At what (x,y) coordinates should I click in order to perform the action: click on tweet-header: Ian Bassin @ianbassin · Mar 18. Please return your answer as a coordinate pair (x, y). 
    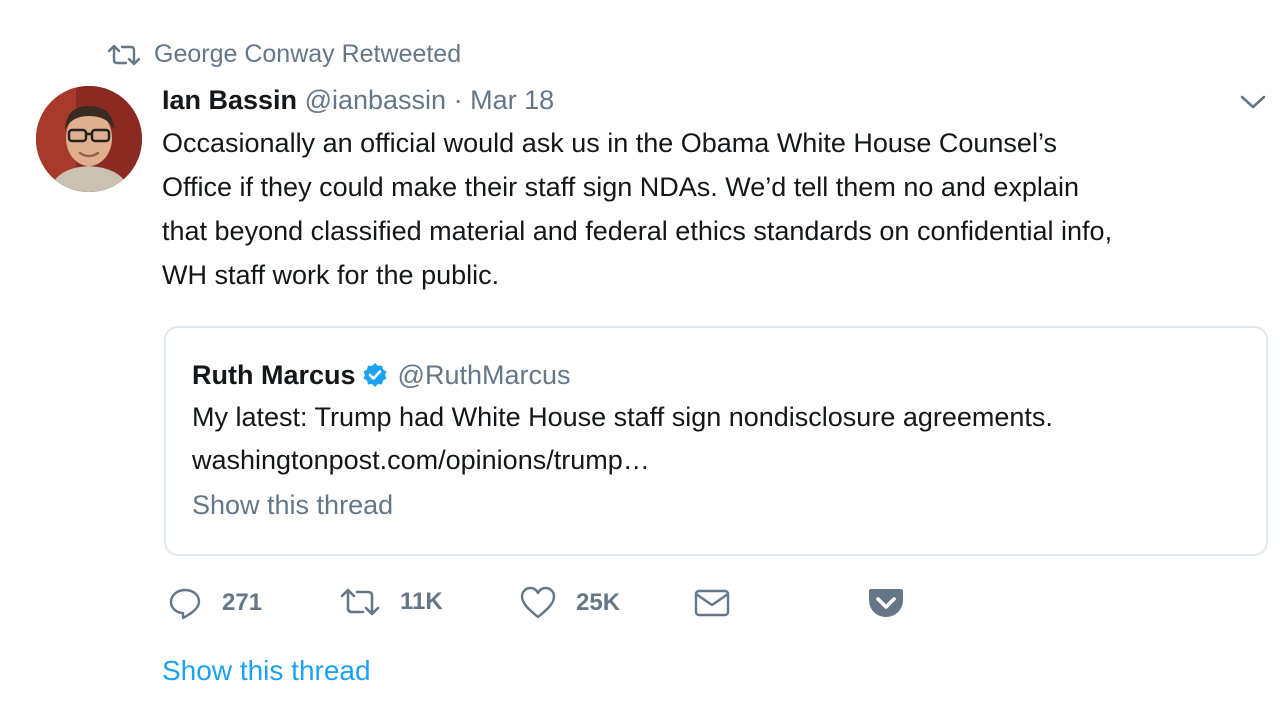
    Looking at the image, I should click on (358, 100).